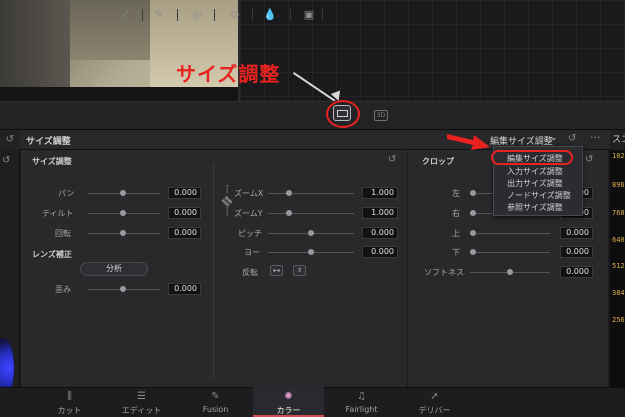 This screenshot has width=625, height=417. I want to click on tilt-field: 0.000, so click(184, 213).